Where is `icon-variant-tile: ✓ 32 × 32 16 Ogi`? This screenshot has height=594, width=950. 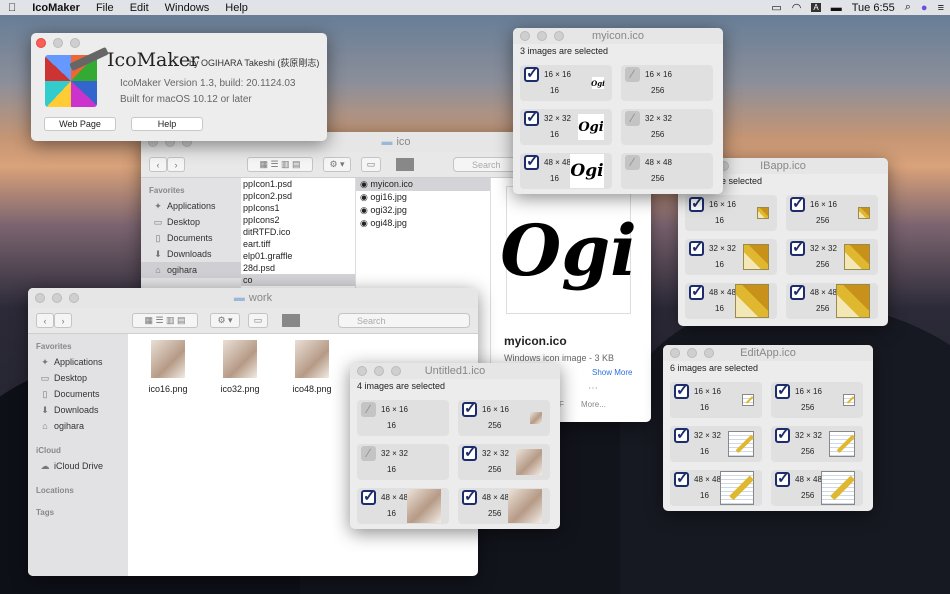 icon-variant-tile: ✓ 32 × 32 16 Ogi is located at coordinates (566, 127).